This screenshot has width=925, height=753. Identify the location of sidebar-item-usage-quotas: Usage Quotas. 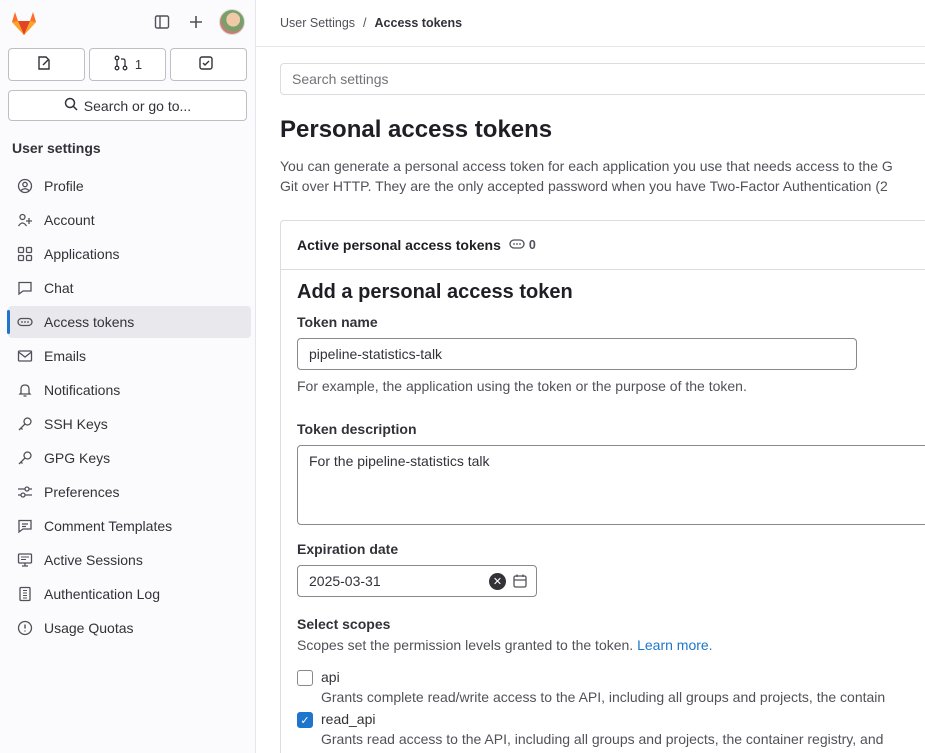
(129, 628).